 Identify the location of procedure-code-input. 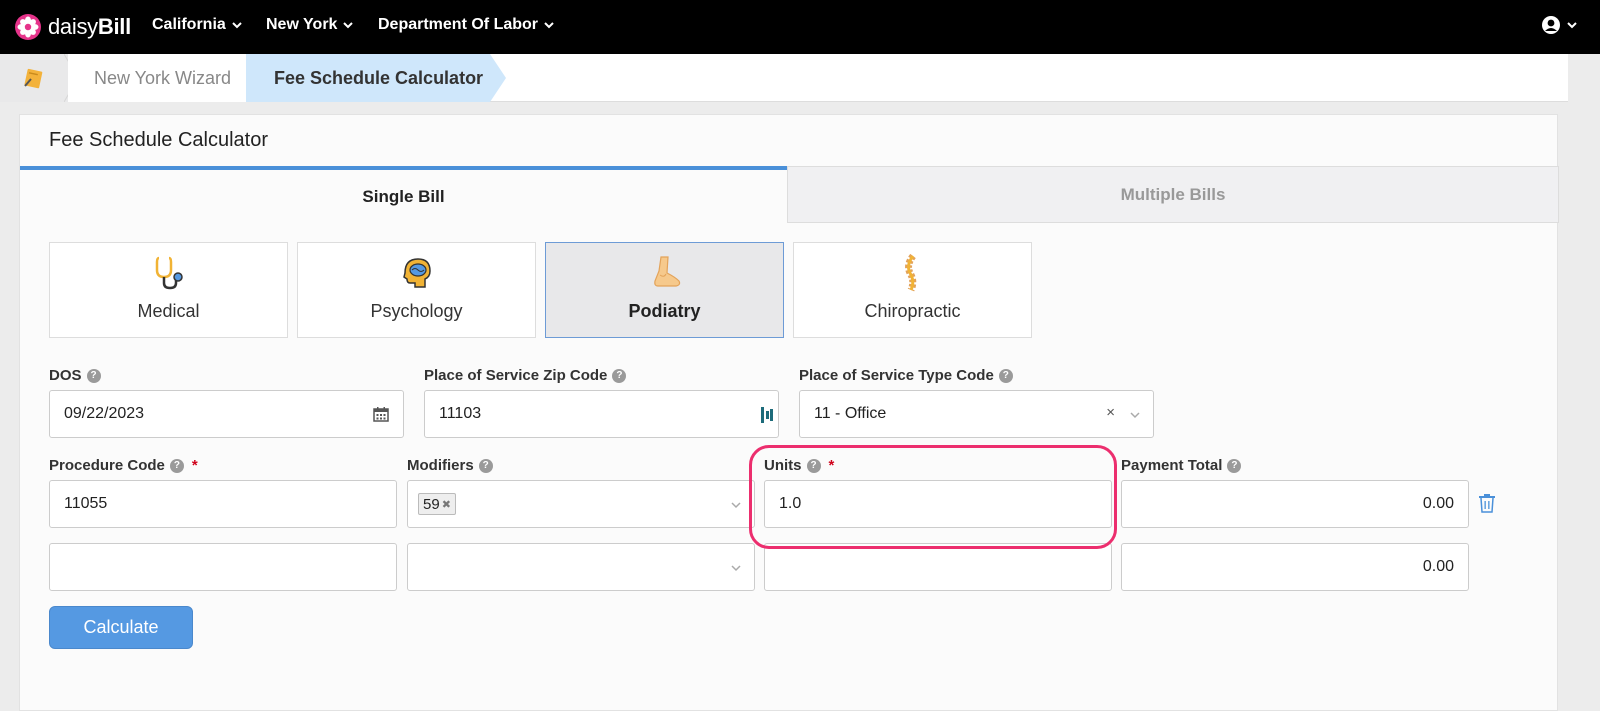
(223, 567).